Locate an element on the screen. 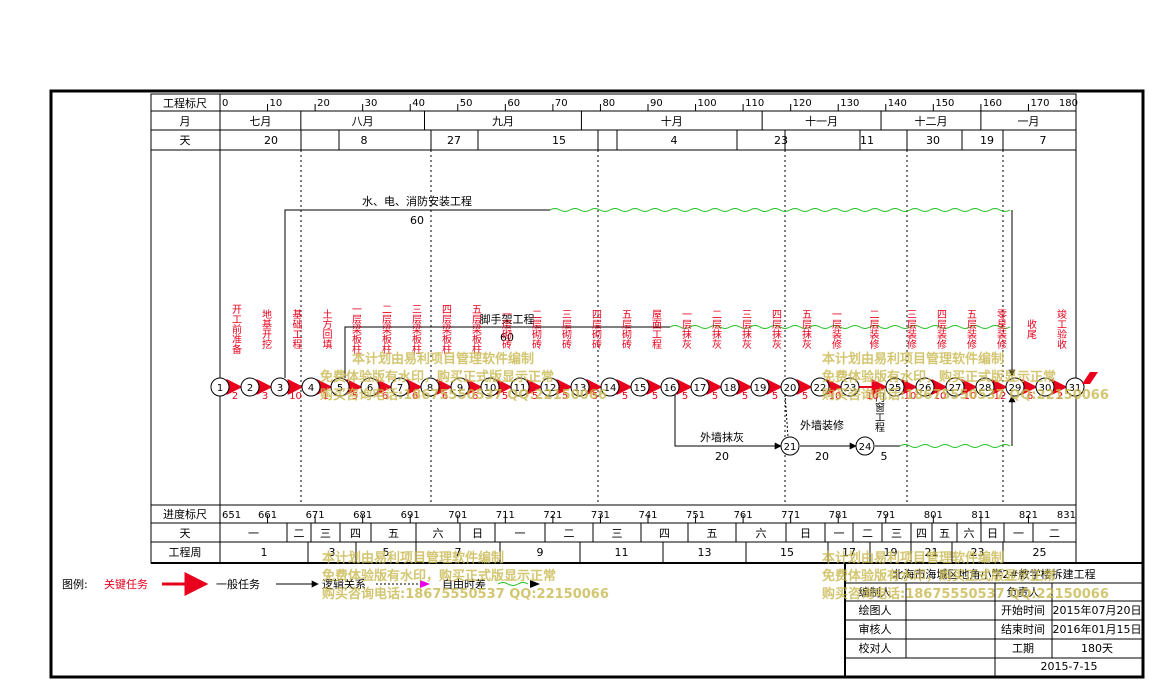 This screenshot has width=1149, height=681. node-24-label: 24 is located at coordinates (865, 447).